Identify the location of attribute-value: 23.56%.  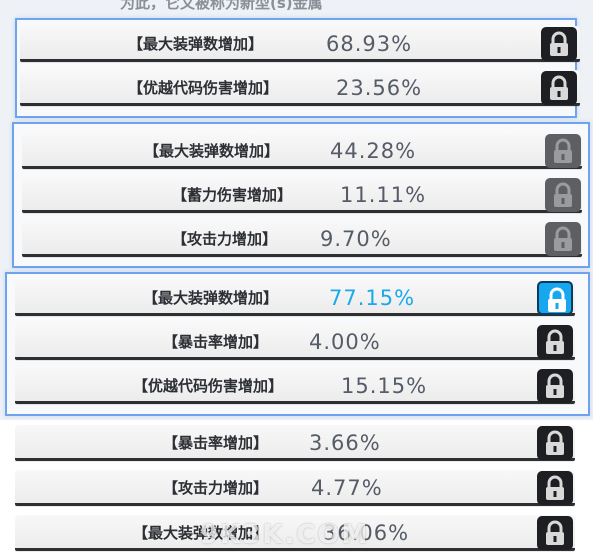
(379, 88).